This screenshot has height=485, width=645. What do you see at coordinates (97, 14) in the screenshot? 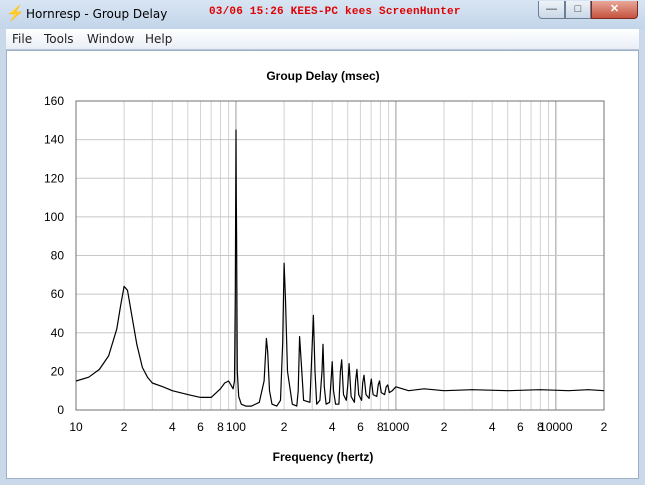
I see `window-title: Hornresp - Group Delay` at bounding box center [97, 14].